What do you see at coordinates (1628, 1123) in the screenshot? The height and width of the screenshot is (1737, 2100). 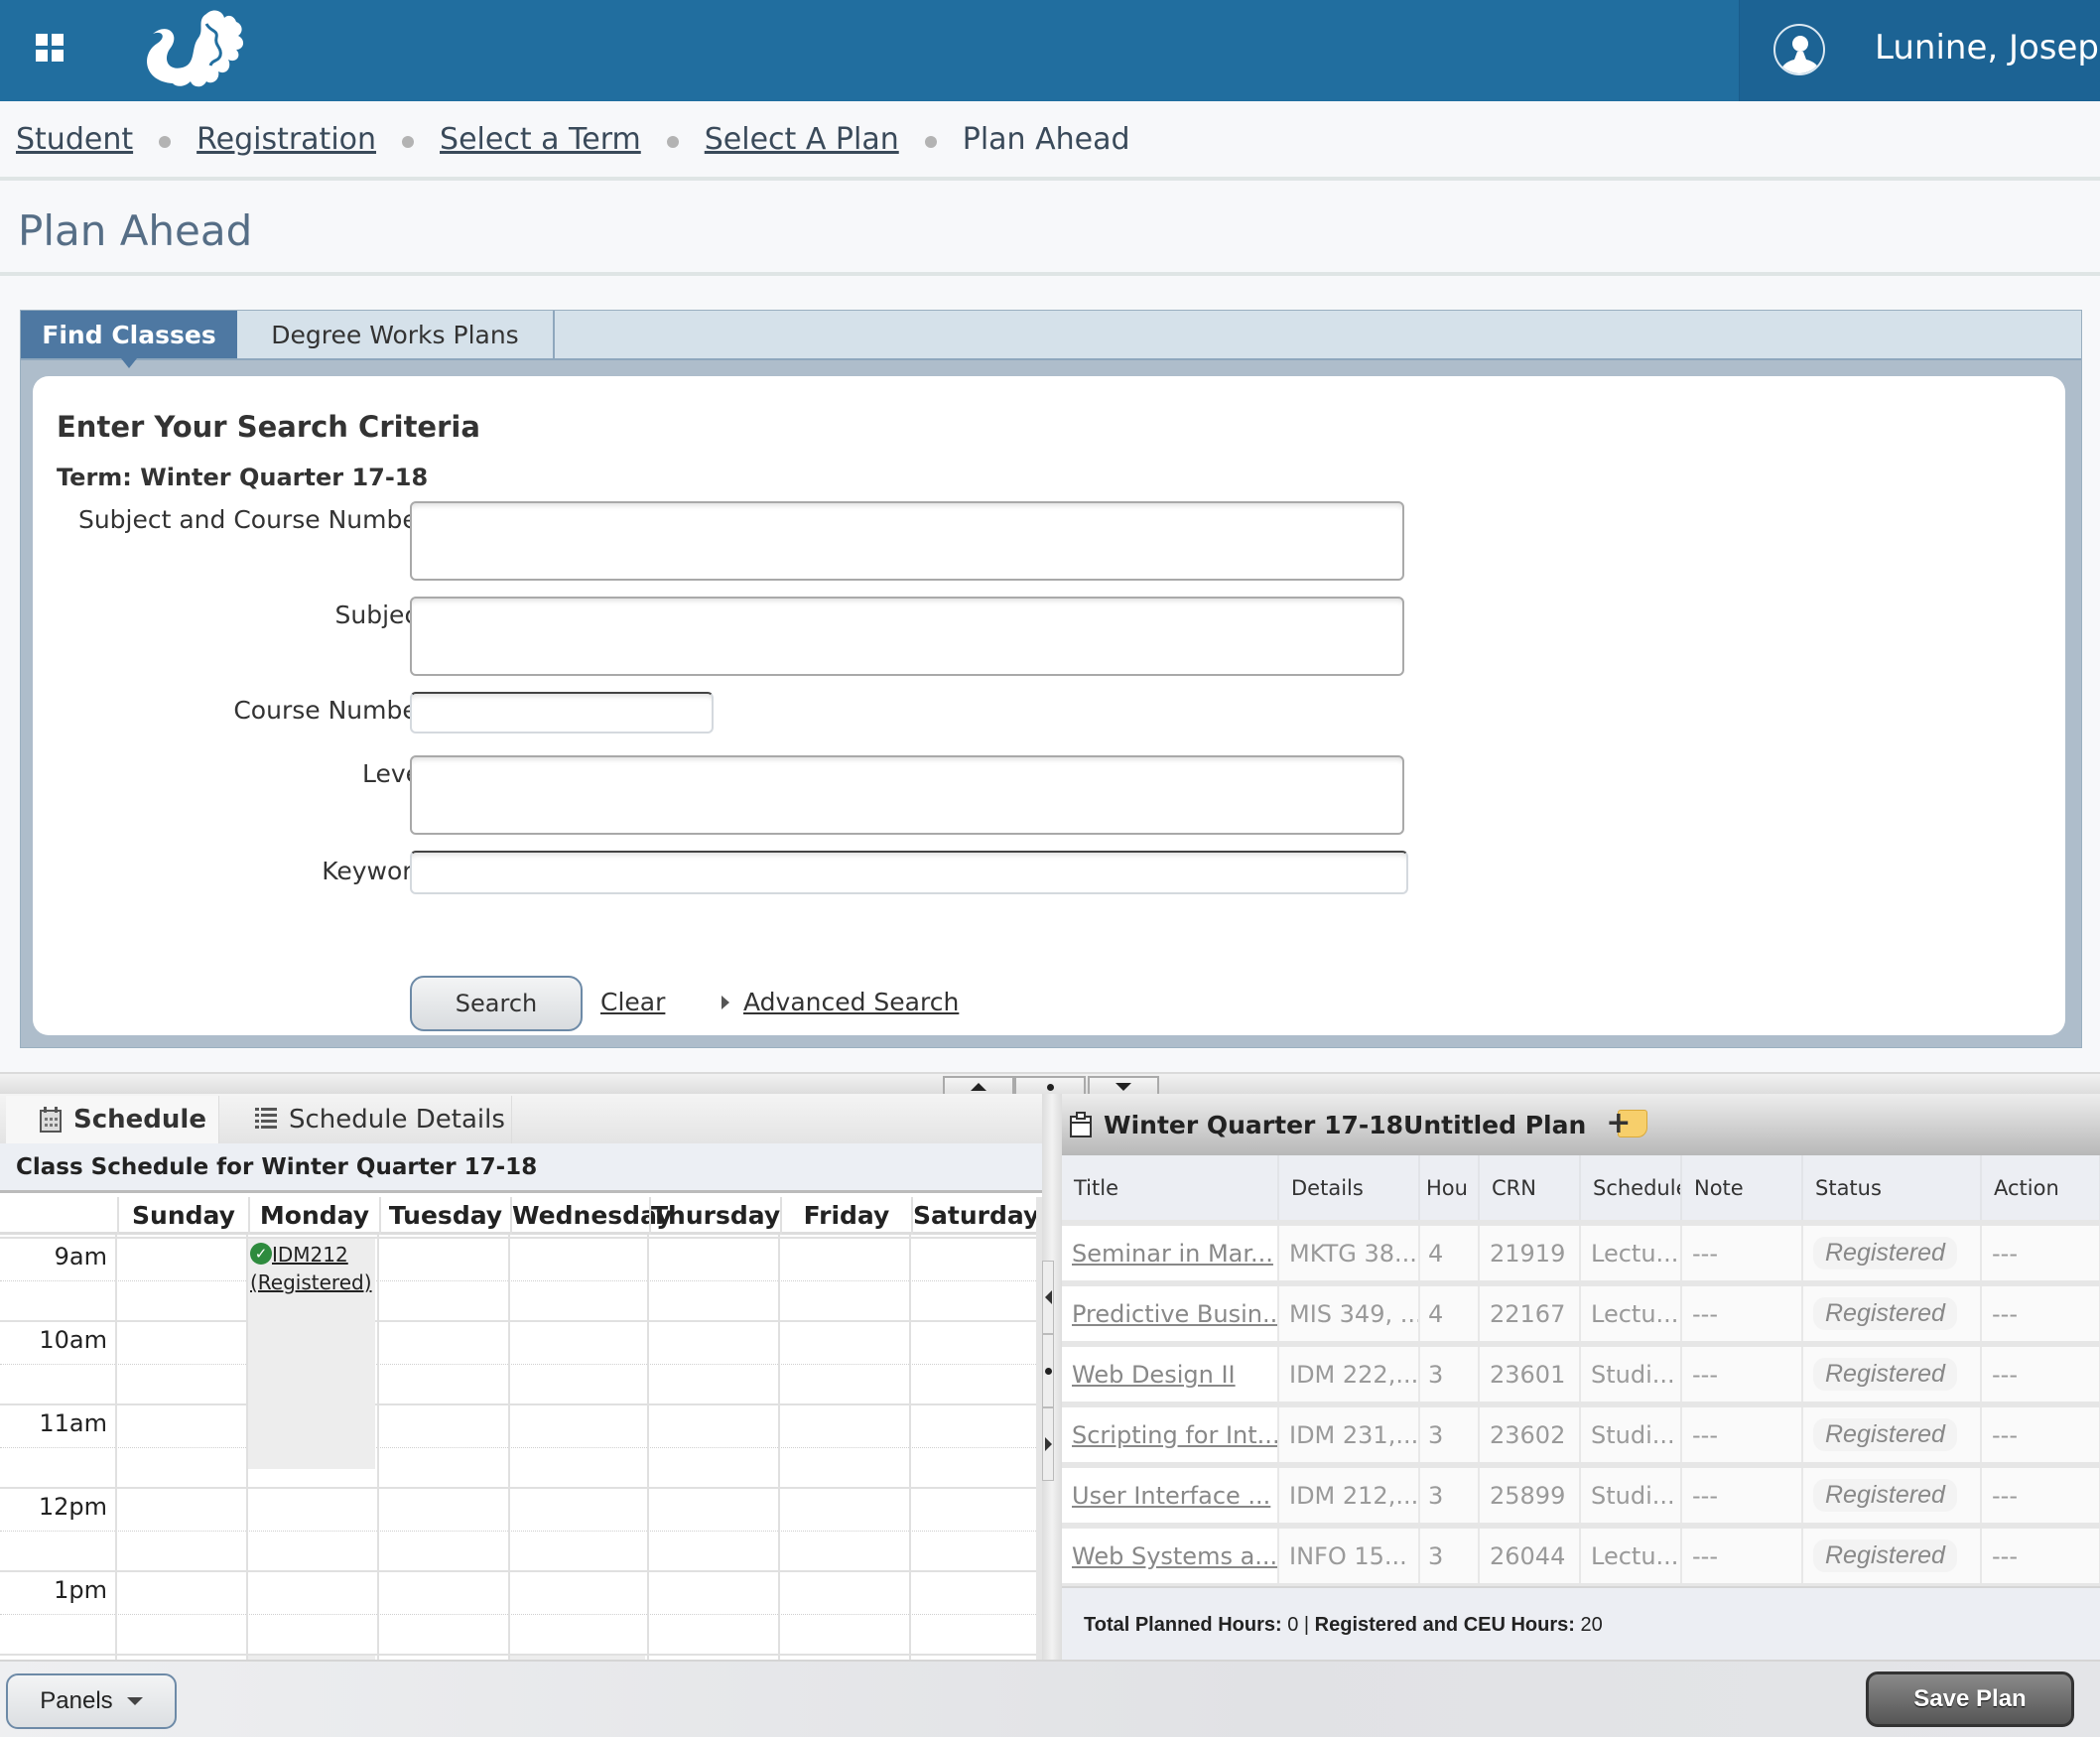 I see `add-note-icon: +` at bounding box center [1628, 1123].